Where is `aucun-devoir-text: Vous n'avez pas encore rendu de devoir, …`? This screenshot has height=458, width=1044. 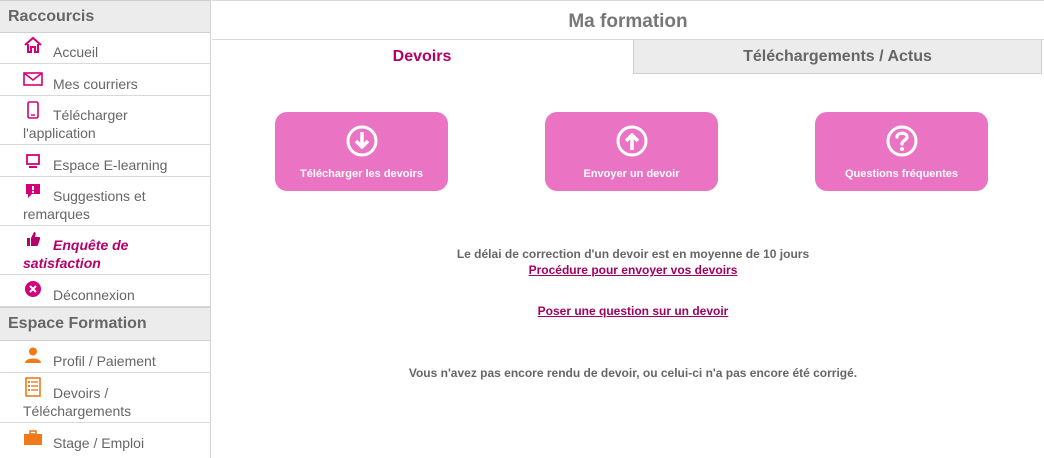
aucun-devoir-text: Vous n'avez pas encore rendu de devoir, … is located at coordinates (633, 373).